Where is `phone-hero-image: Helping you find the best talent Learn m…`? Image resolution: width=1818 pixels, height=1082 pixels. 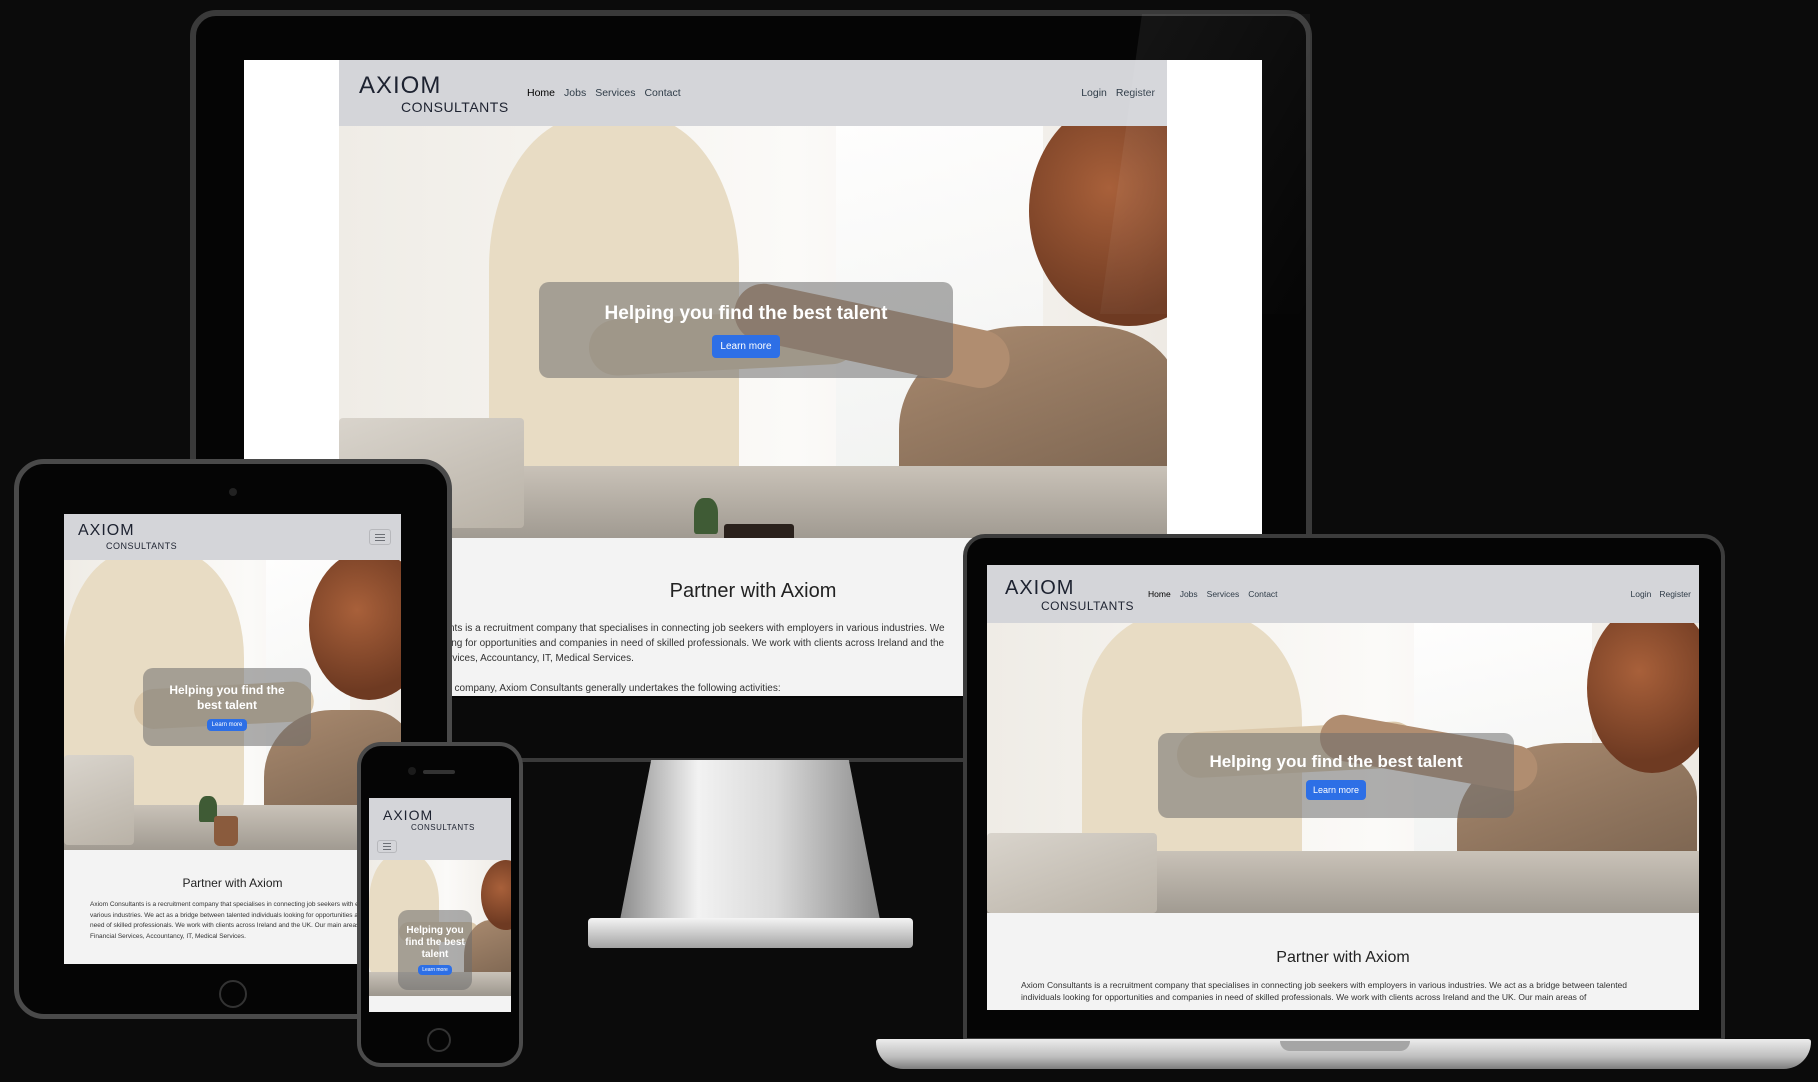
phone-hero-image: Helping you find the best talent Learn m… is located at coordinates (440, 928).